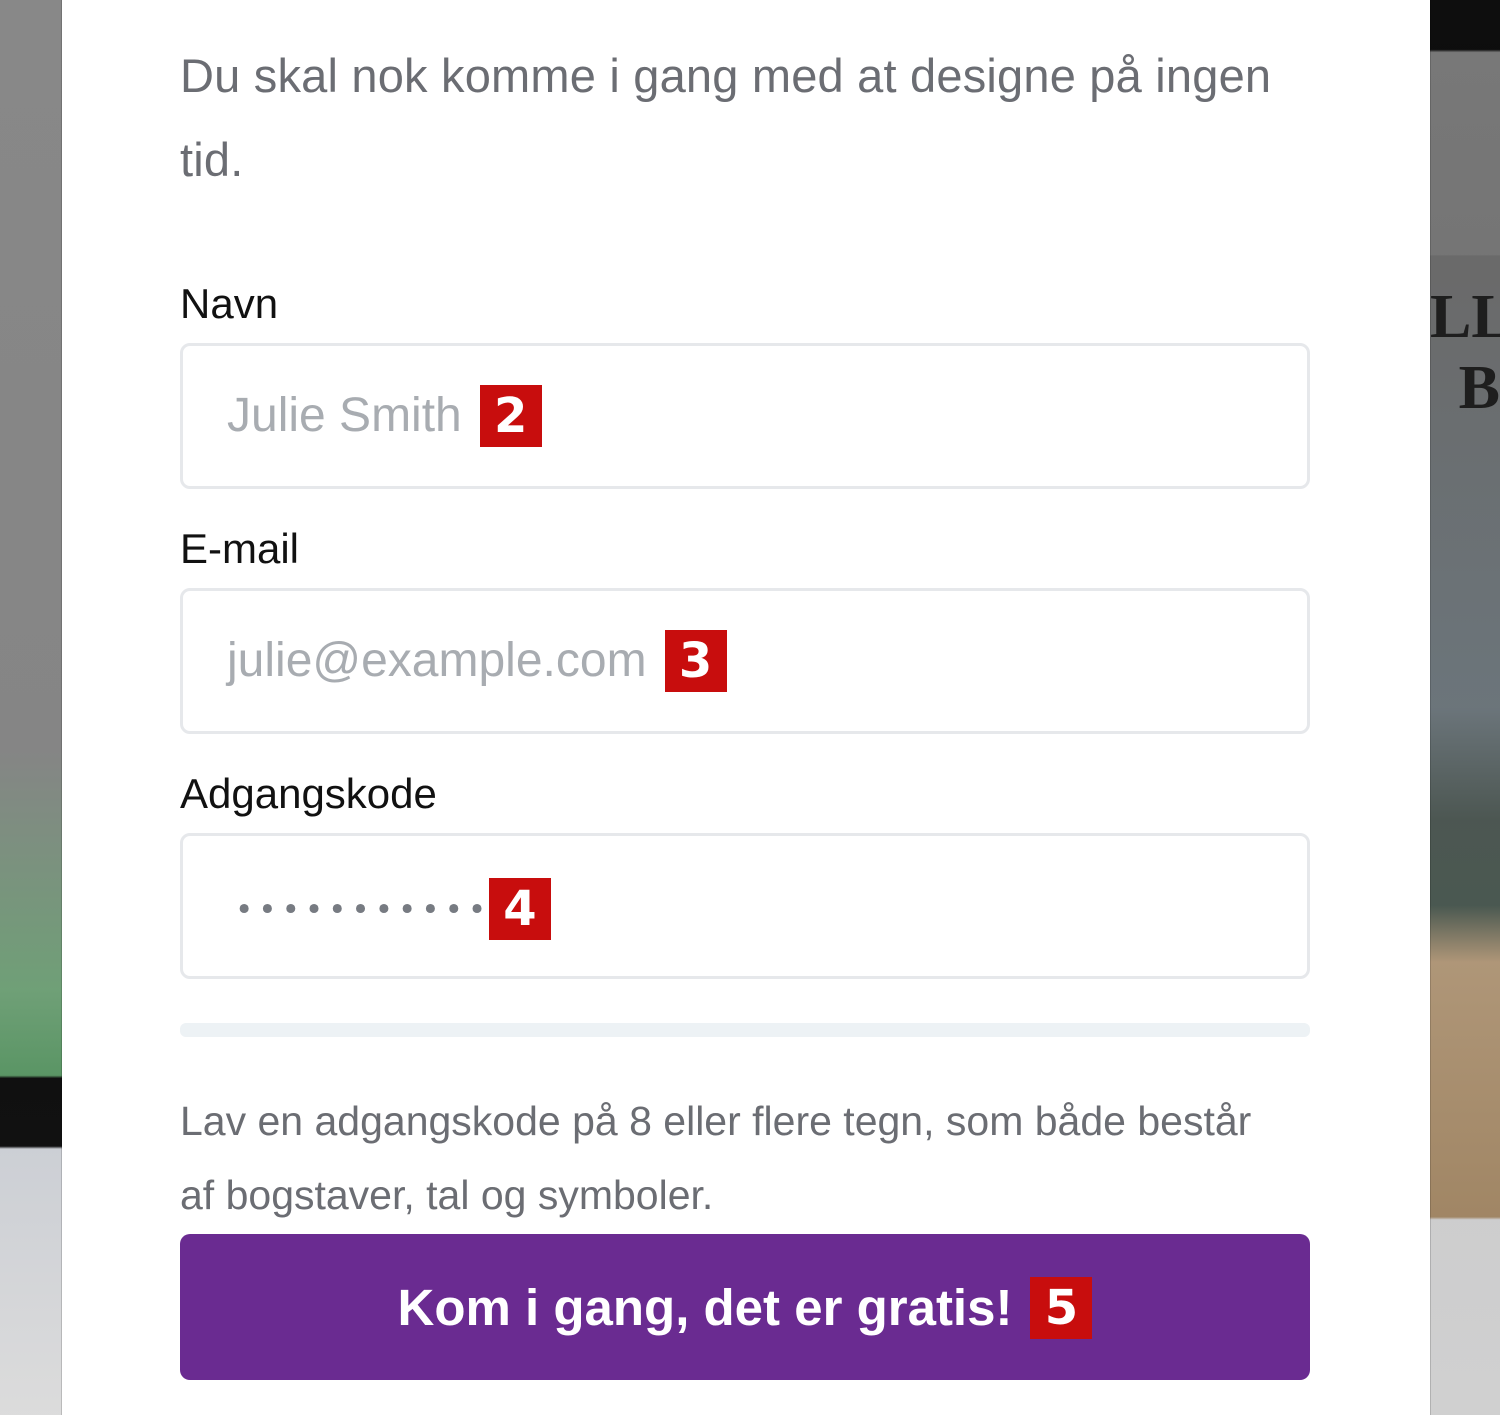 This screenshot has height=1415, width=1500. What do you see at coordinates (31, 707) in the screenshot?
I see `blurred-background-left` at bounding box center [31, 707].